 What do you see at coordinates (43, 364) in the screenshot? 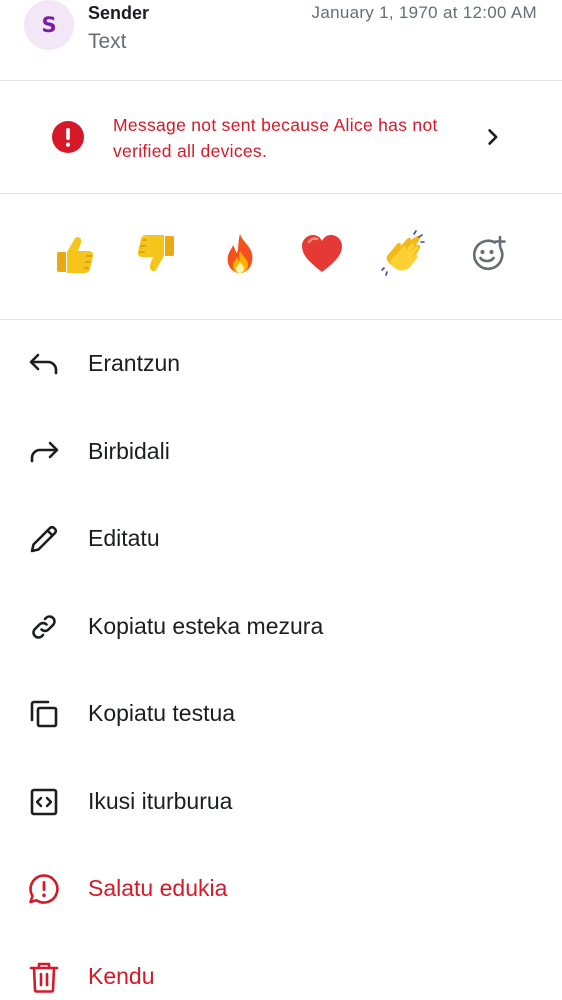
I see `reply-icon` at bounding box center [43, 364].